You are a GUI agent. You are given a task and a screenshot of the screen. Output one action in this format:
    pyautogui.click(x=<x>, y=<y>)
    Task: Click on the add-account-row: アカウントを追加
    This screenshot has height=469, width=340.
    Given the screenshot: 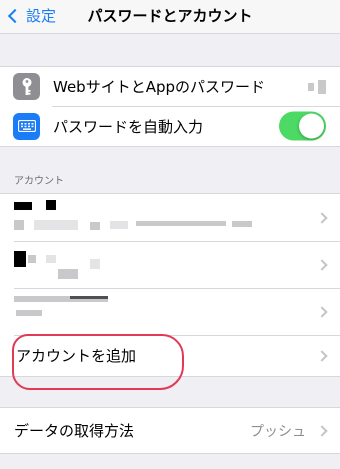 What is the action you would take?
    pyautogui.click(x=170, y=355)
    